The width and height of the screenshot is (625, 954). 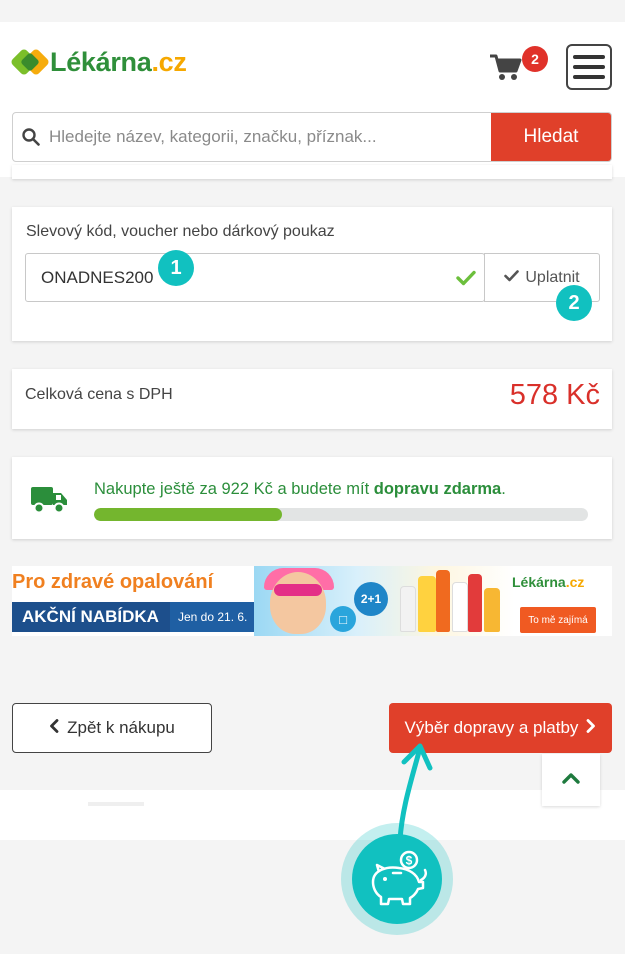 What do you see at coordinates (49, 501) in the screenshot?
I see `truck-icon` at bounding box center [49, 501].